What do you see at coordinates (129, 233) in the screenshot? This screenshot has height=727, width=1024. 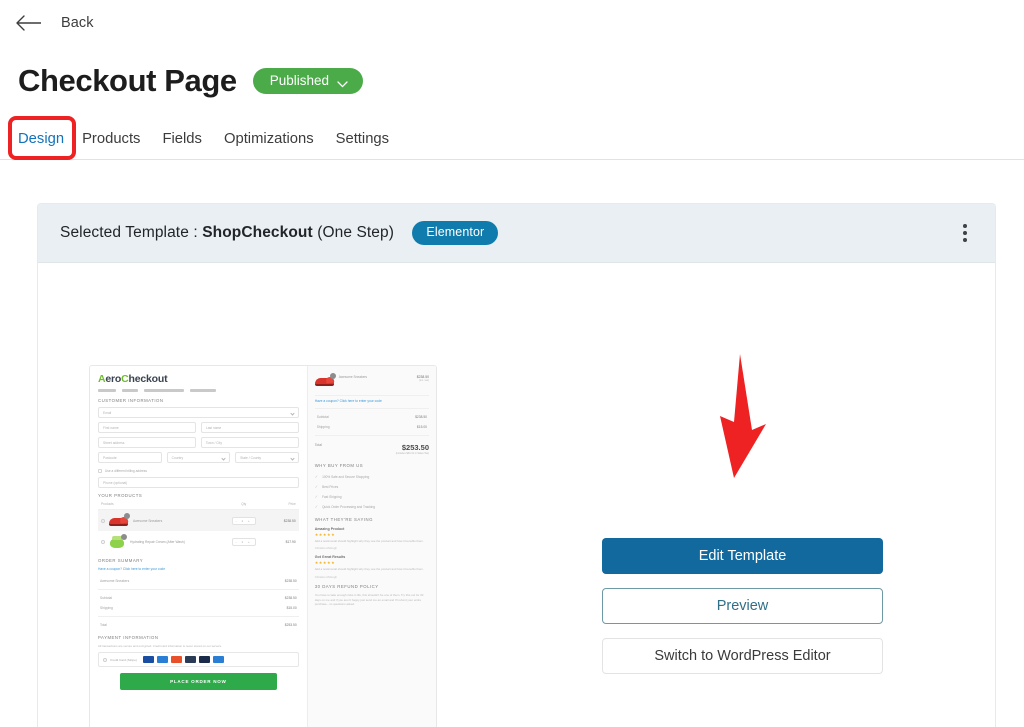 I see `selected-template-prefix: Selected Template :` at bounding box center [129, 233].